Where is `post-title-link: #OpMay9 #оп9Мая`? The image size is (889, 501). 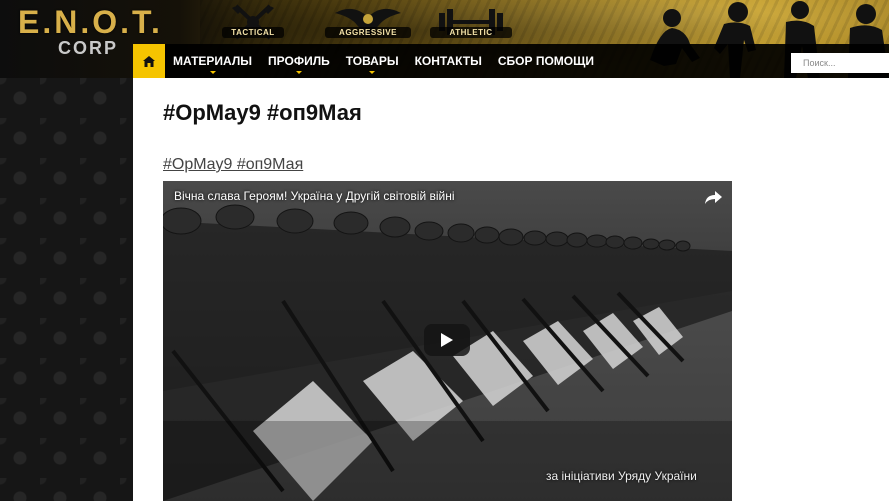
post-title-link: #OpMay9 #оп9Мая is located at coordinates (233, 165).